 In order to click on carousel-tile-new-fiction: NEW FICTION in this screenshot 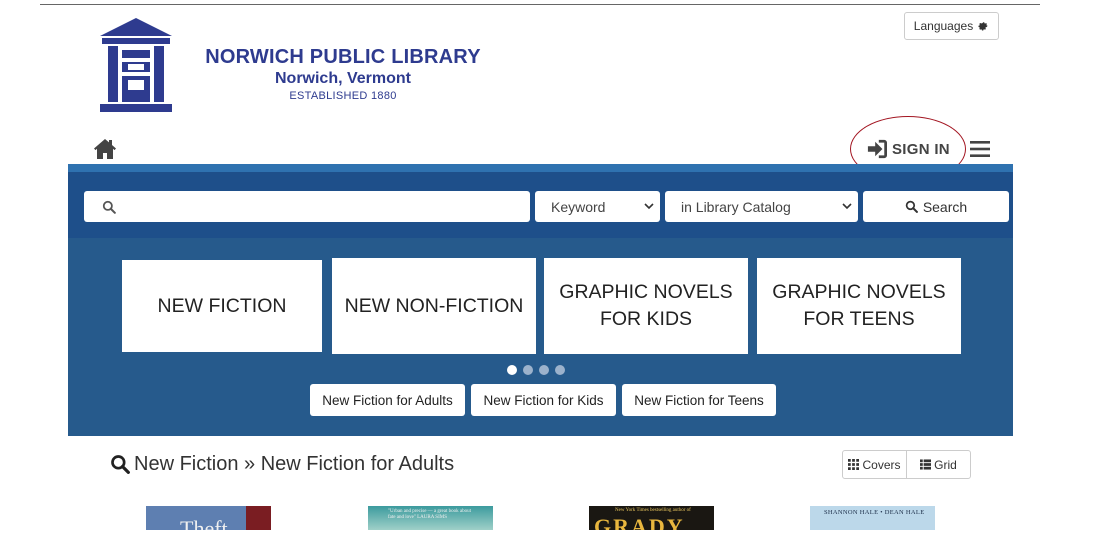, I will do `click(222, 306)`.